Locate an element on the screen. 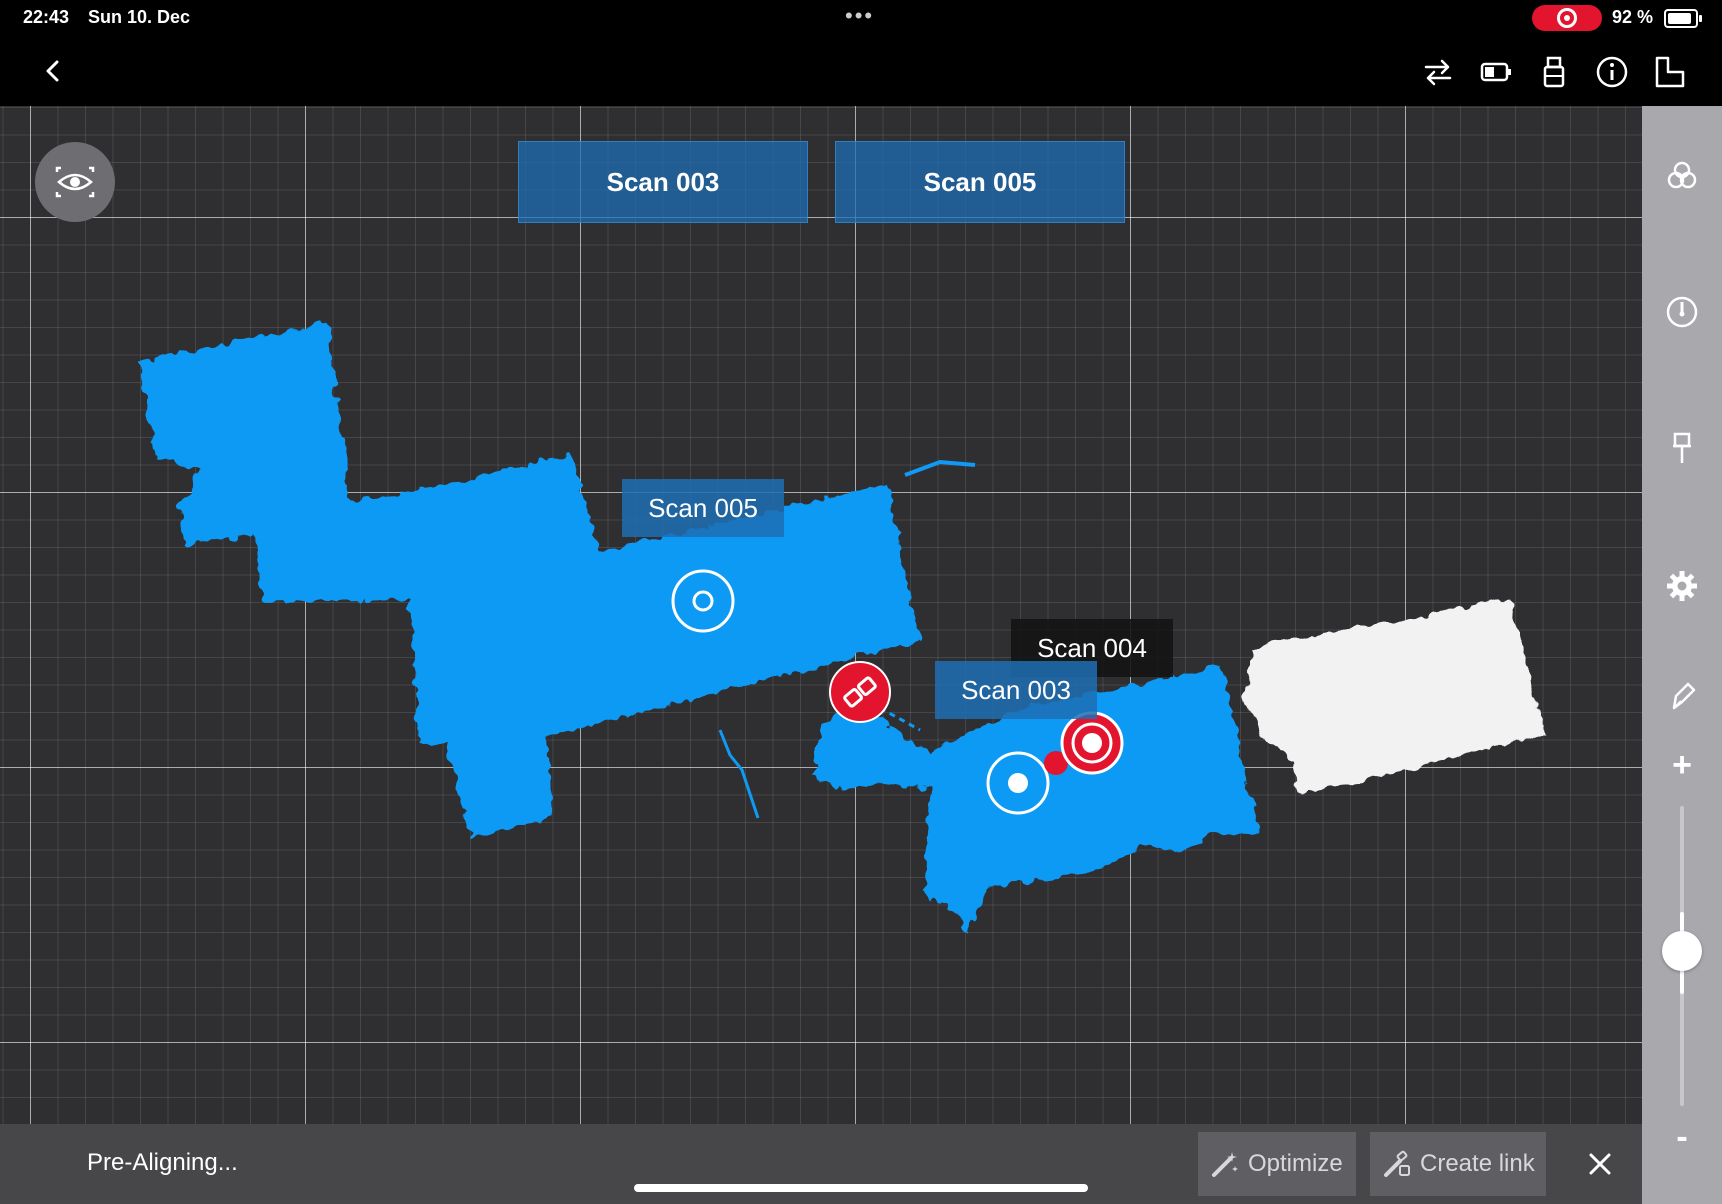 The image size is (1722, 1204). scan-004-selected-marker is located at coordinates (1092, 743).